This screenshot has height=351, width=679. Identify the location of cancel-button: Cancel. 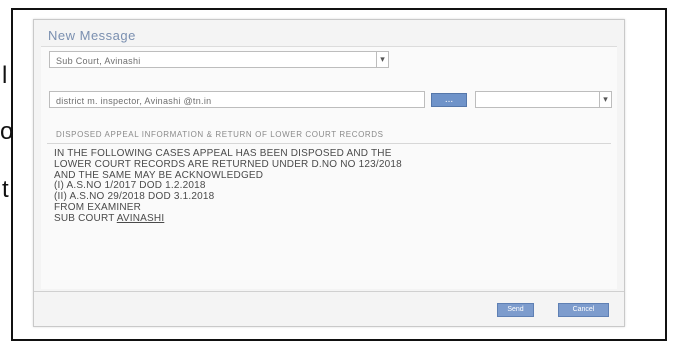
(583, 310).